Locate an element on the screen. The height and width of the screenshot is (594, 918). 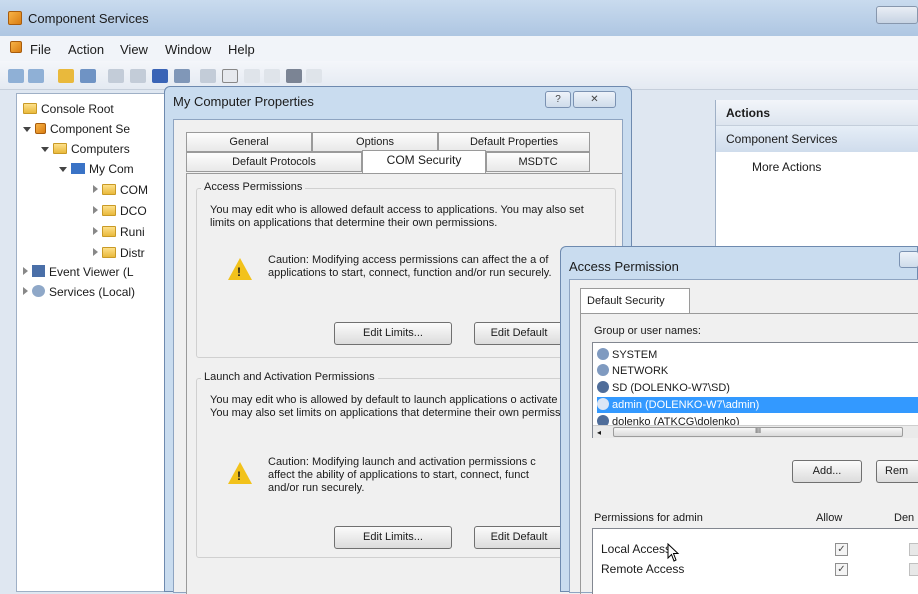
system-menu-icon is located at coordinates (16, 47).